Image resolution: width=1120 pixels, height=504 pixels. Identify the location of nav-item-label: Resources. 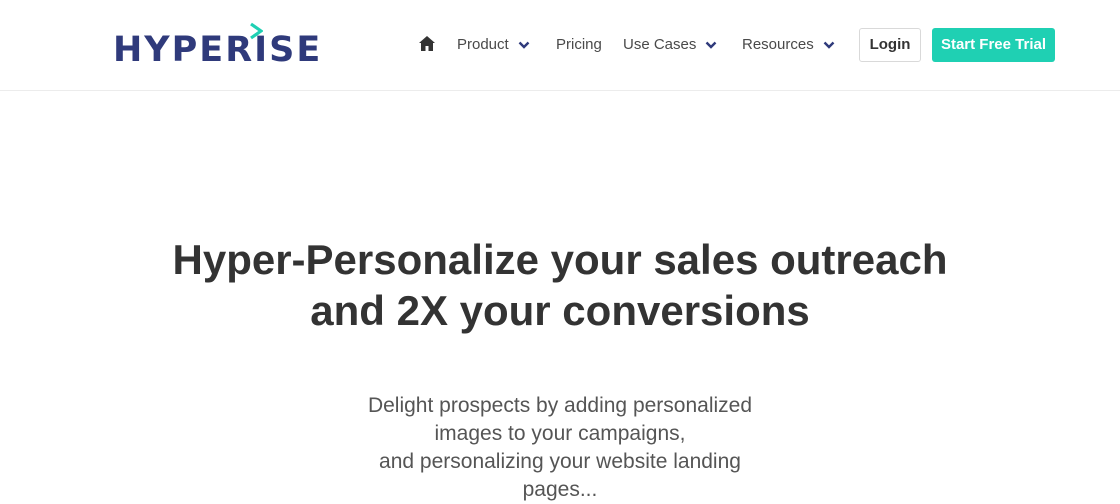
(778, 44).